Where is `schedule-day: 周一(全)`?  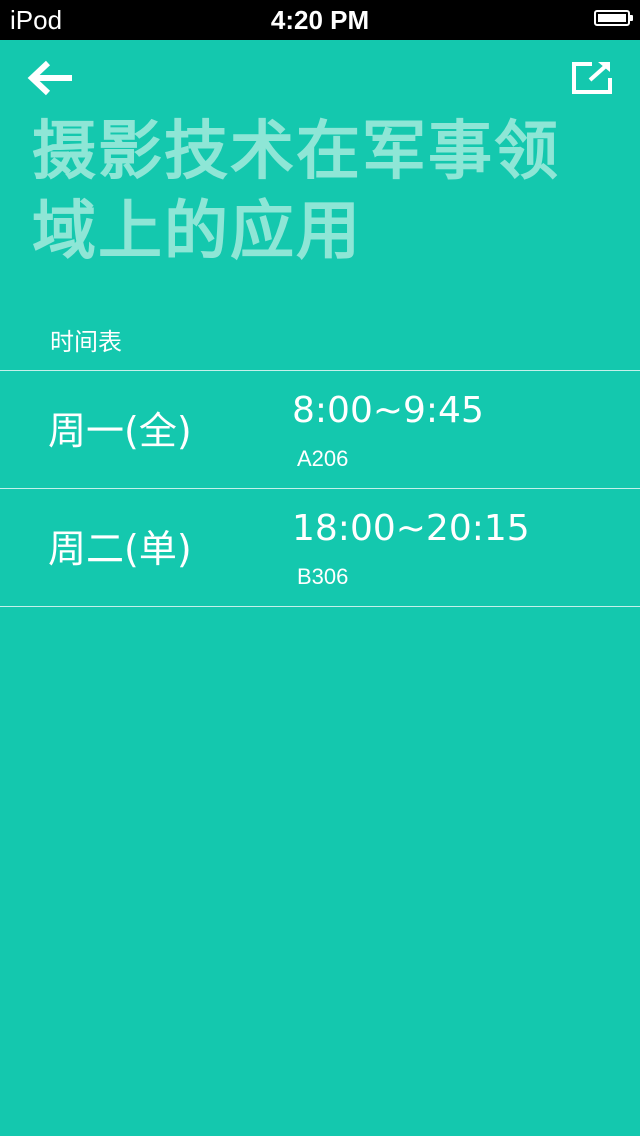
schedule-day: 周一(全) is located at coordinates (120, 431).